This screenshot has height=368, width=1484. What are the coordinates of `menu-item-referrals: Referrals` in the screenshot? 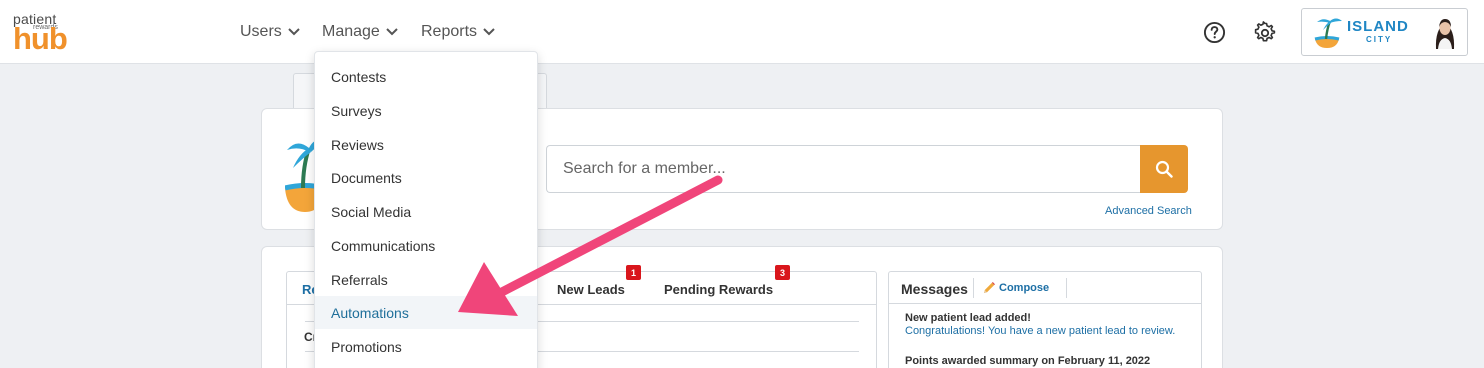 It's located at (426, 279).